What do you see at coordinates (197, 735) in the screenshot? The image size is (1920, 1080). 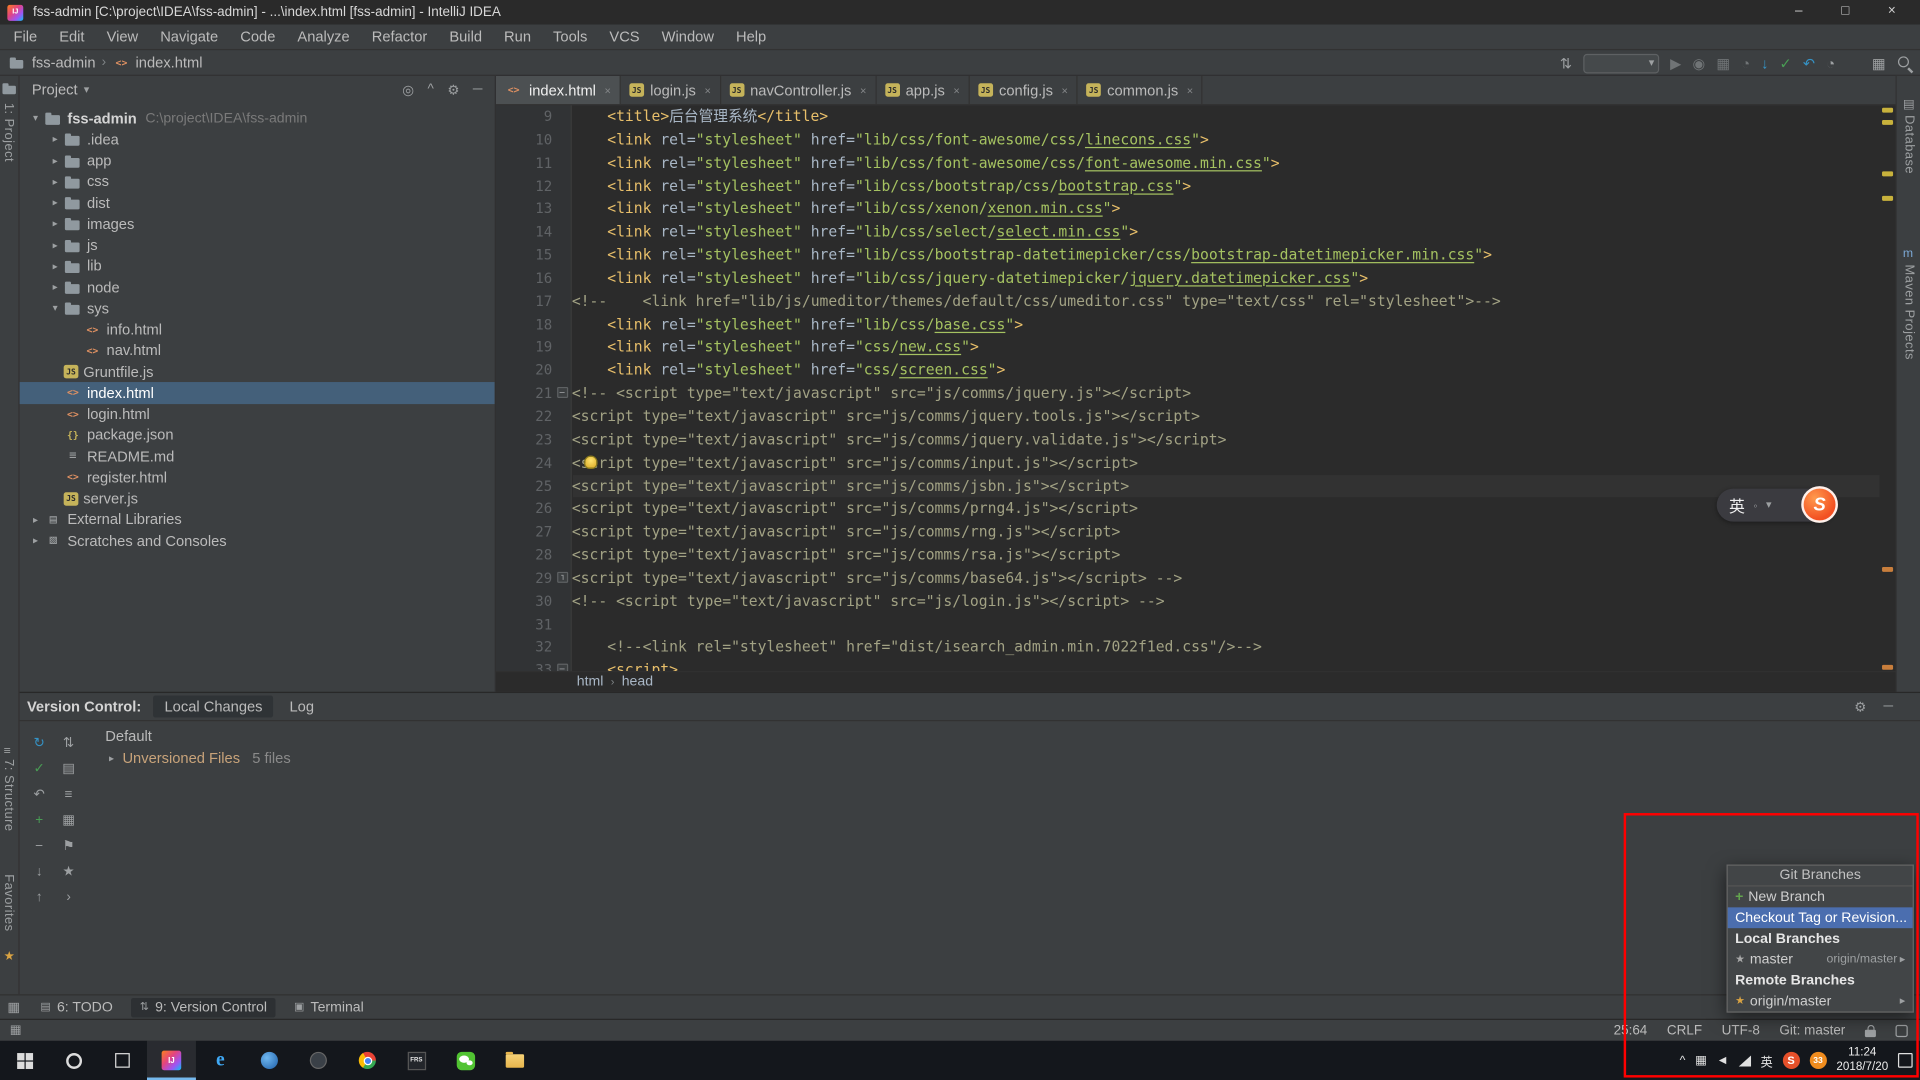 I see `changelist-default: Default` at bounding box center [197, 735].